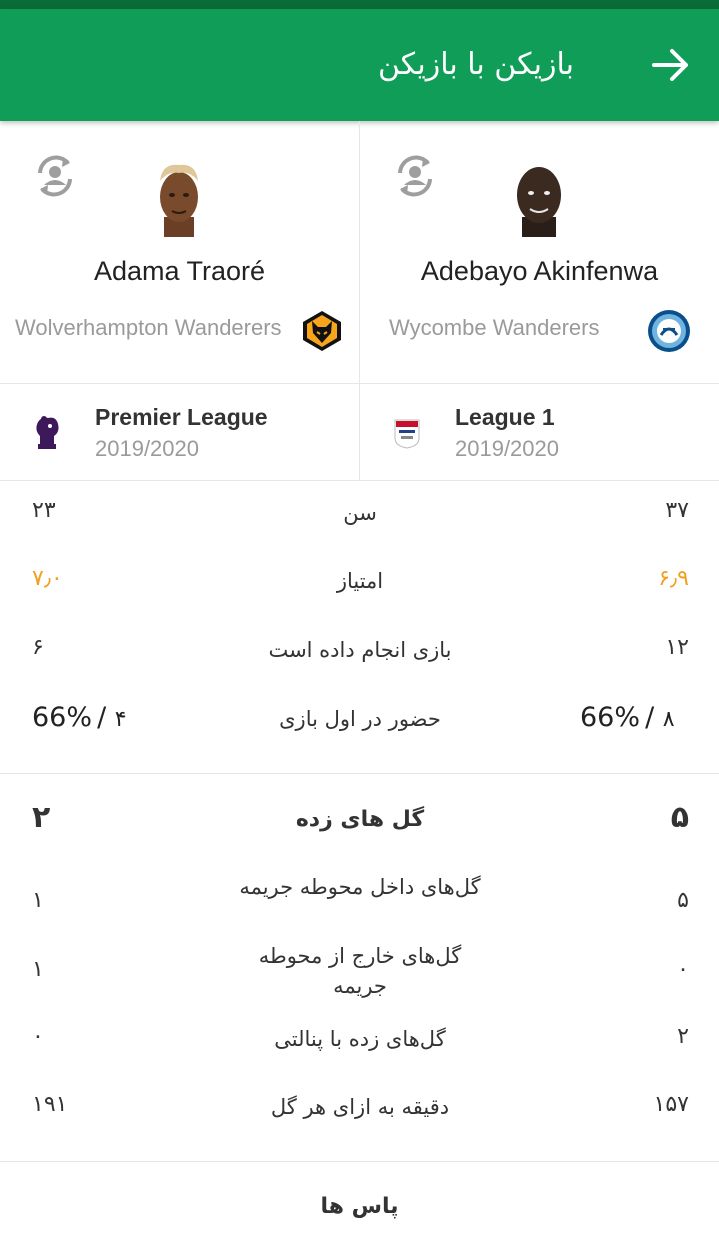  I want to click on passes-section-title: پاس ها, so click(359, 1206).